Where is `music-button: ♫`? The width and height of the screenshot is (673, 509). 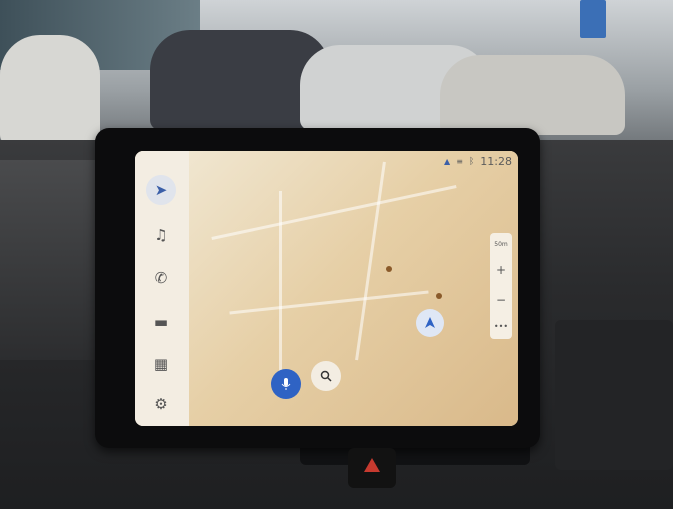 music-button: ♫ is located at coordinates (161, 235).